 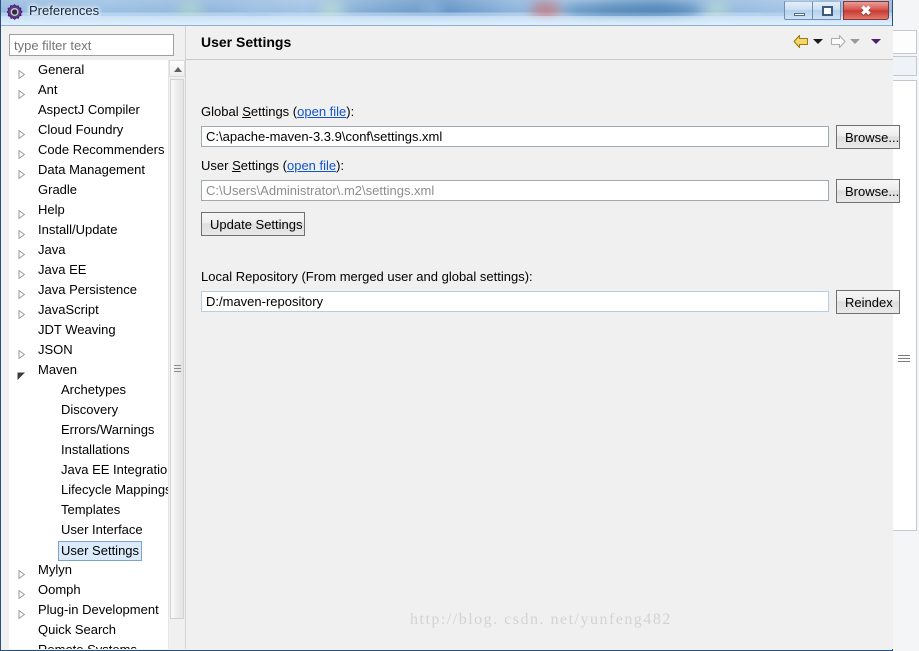 I want to click on sidebar-item-discovery: Discovery, so click(x=89, y=410).